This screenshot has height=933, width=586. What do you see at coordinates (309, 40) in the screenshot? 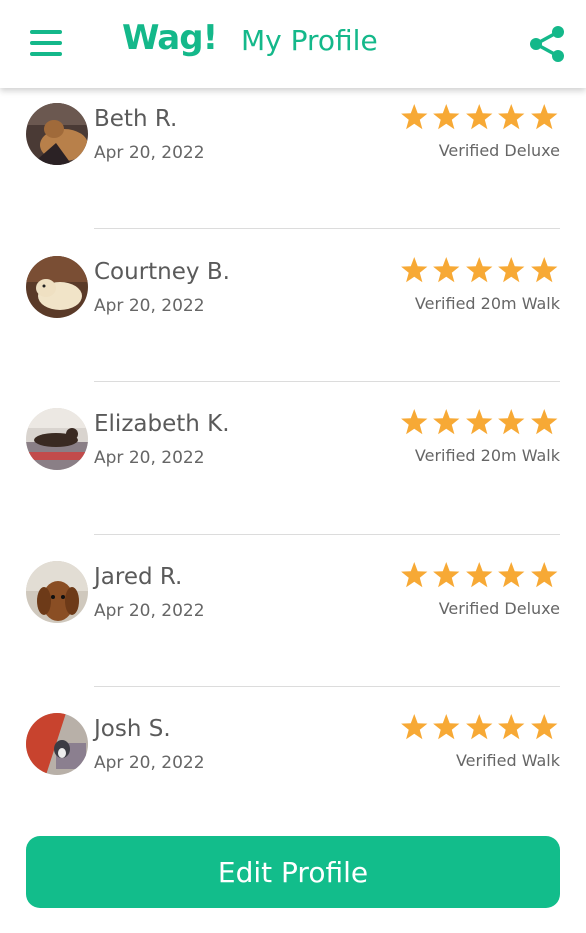
I see `page-title: My Profile` at bounding box center [309, 40].